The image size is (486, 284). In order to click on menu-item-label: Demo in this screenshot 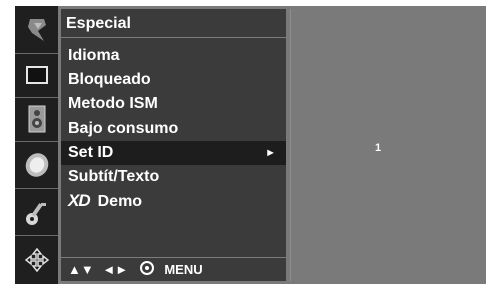, I will do `click(120, 201)`.